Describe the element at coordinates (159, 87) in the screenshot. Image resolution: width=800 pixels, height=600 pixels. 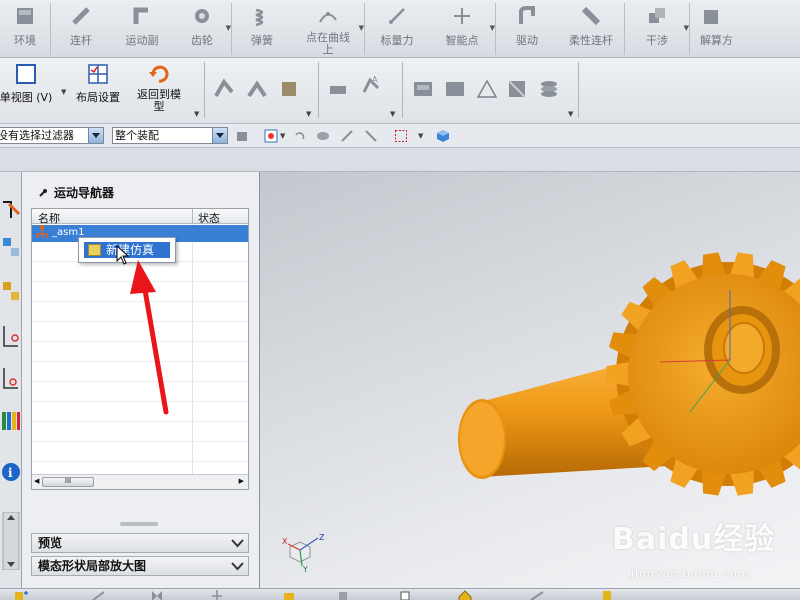
I see `return-to-model-button: 返回到模 型` at that location.